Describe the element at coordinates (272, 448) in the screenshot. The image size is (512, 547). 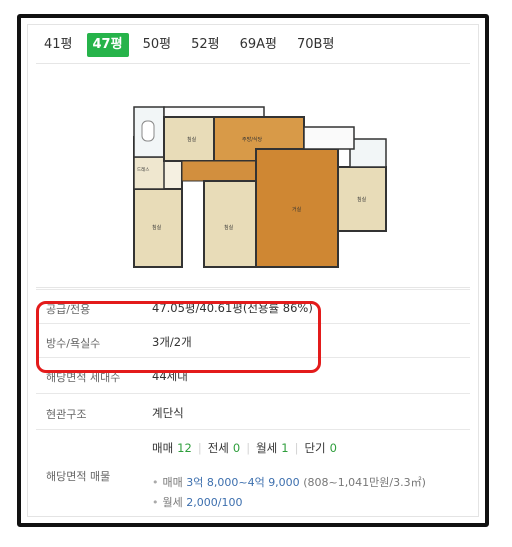
I see `count-monthly: 월세 1` at that location.